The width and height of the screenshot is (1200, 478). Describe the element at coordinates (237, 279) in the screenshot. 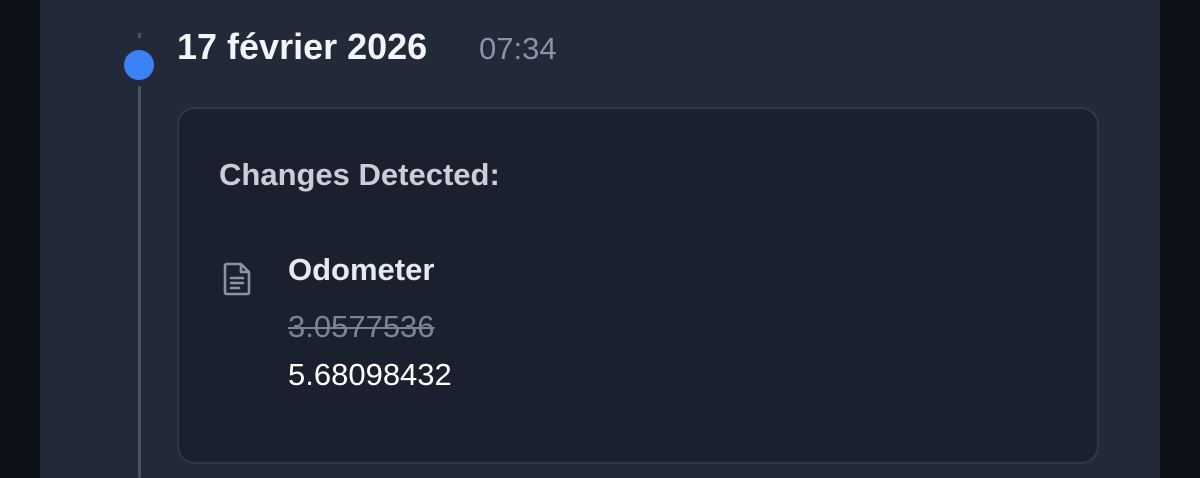

I see `document-icon` at that location.